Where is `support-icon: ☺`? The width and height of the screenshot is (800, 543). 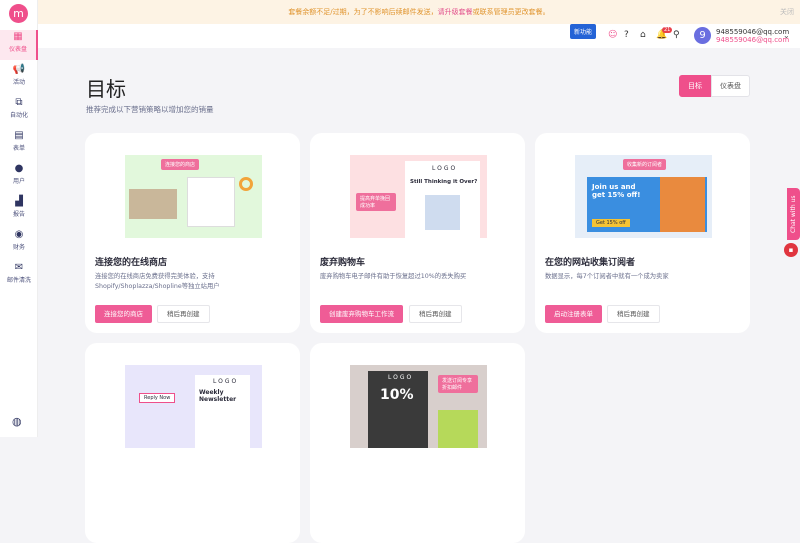 support-icon: ☺ is located at coordinates (612, 35).